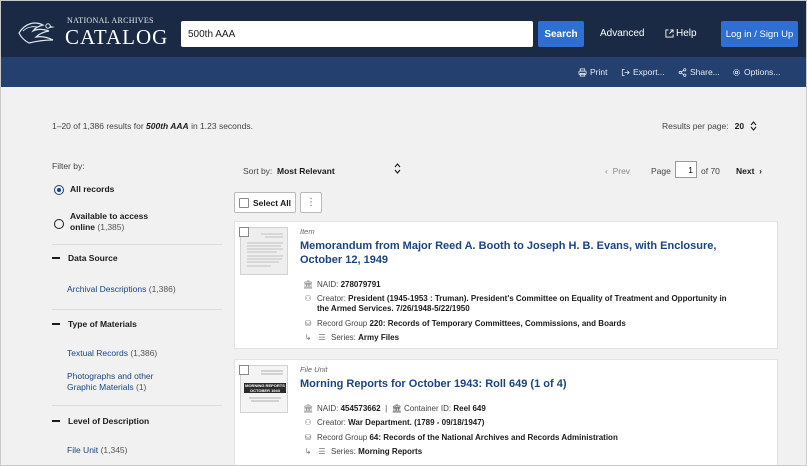  I want to click on page-total: of 70, so click(710, 171).